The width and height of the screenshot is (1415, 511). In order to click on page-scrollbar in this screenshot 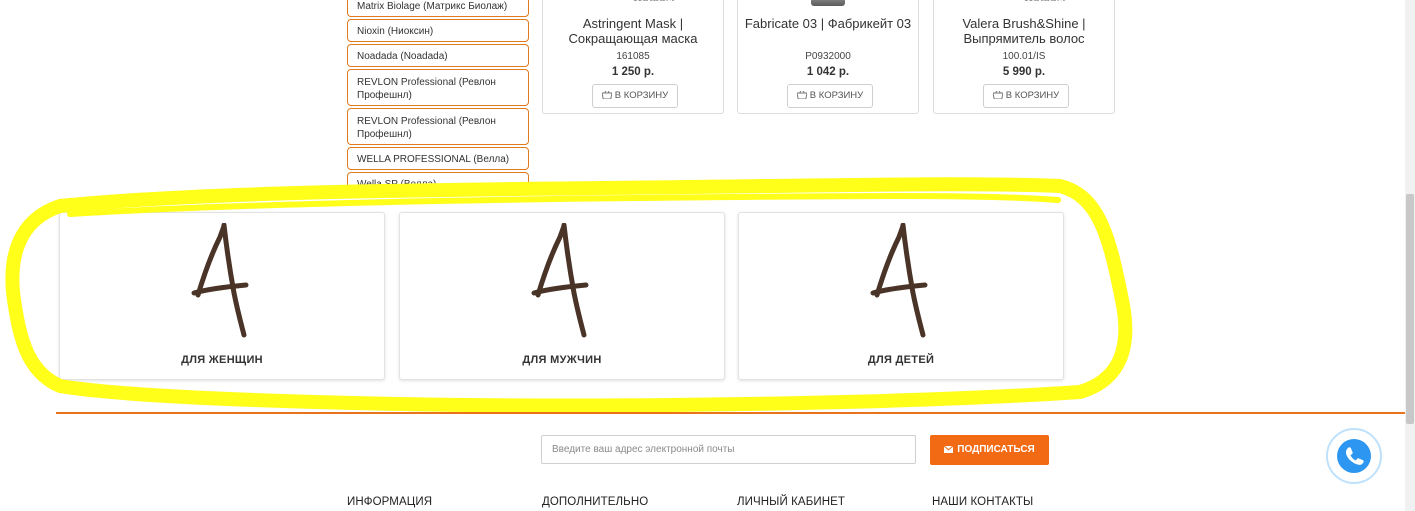, I will do `click(1410, 255)`.